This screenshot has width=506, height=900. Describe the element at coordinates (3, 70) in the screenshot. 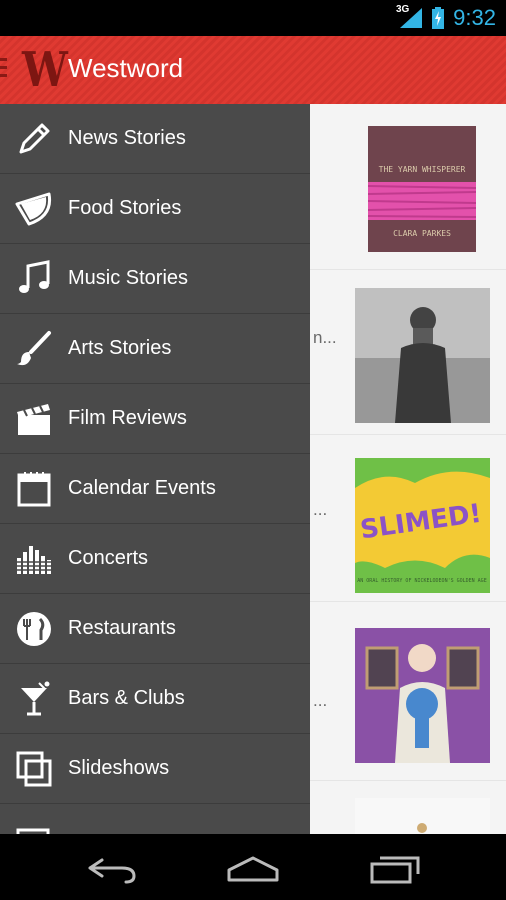

I see `drawer-toggle-icon` at that location.